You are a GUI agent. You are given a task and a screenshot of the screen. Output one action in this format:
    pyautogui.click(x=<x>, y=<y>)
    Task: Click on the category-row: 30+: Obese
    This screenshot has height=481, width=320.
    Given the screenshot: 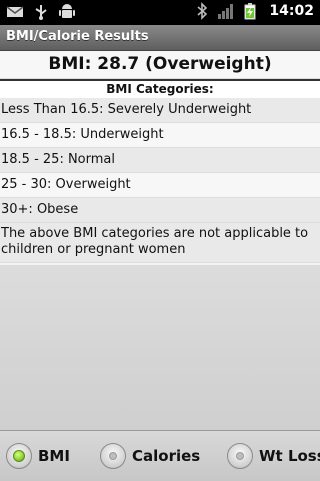 What is the action you would take?
    pyautogui.click(x=160, y=210)
    